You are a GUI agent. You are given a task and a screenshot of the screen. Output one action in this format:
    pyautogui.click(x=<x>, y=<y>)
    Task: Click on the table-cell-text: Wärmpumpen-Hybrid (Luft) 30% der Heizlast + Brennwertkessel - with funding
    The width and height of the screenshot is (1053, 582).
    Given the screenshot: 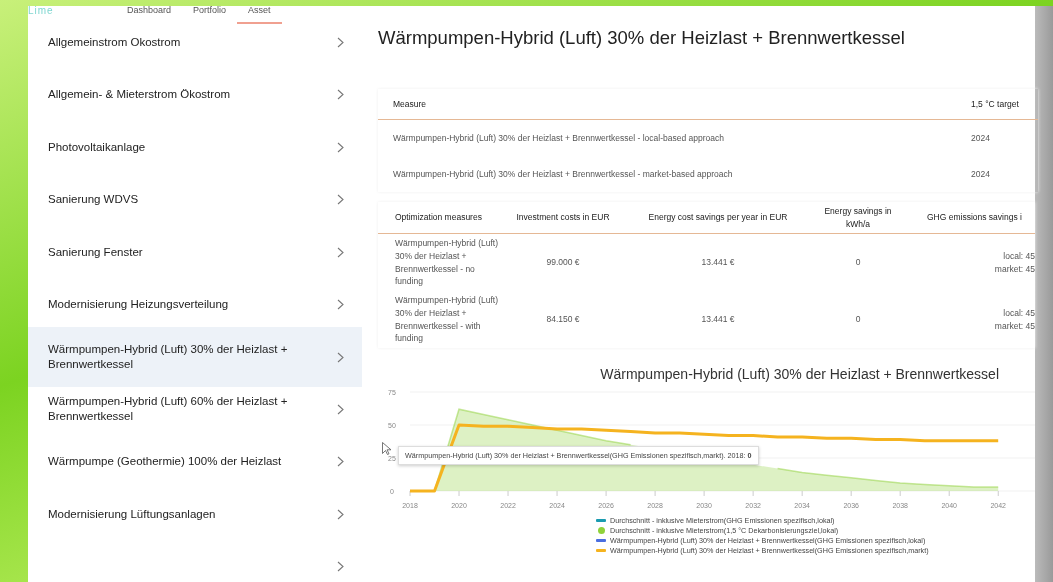 What is the action you would take?
    pyautogui.click(x=446, y=319)
    